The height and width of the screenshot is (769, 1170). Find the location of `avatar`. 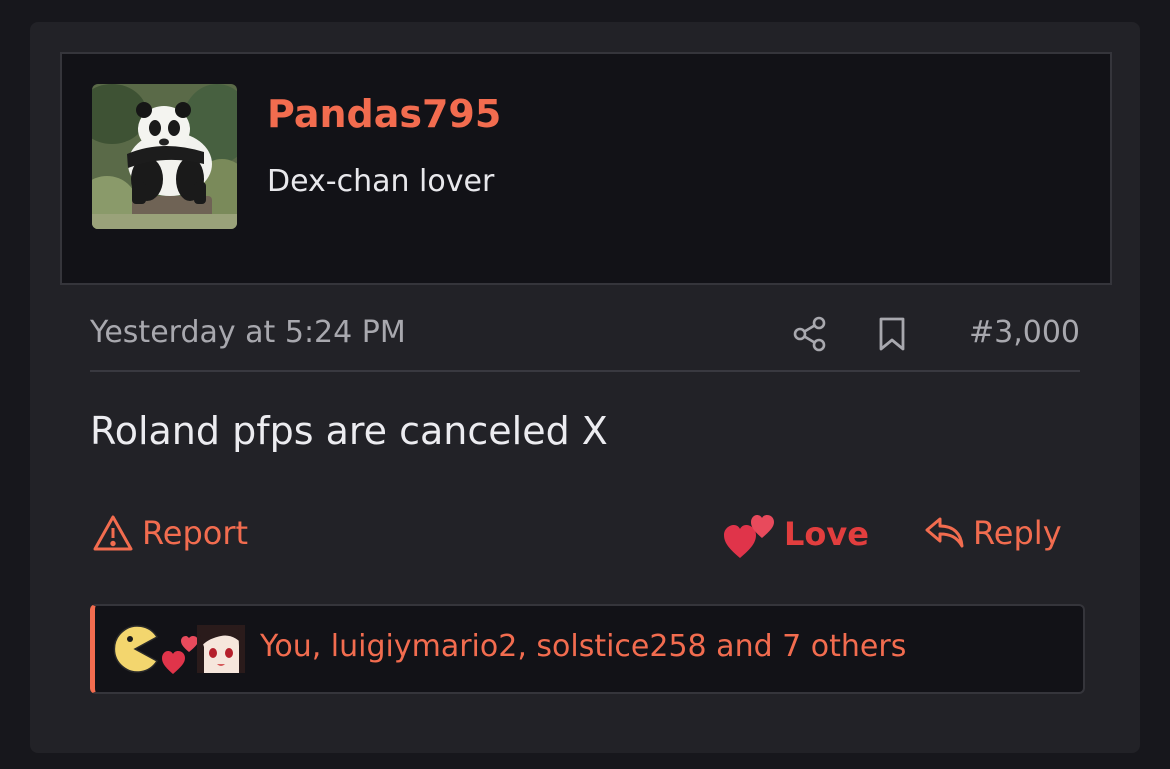

avatar is located at coordinates (164, 156).